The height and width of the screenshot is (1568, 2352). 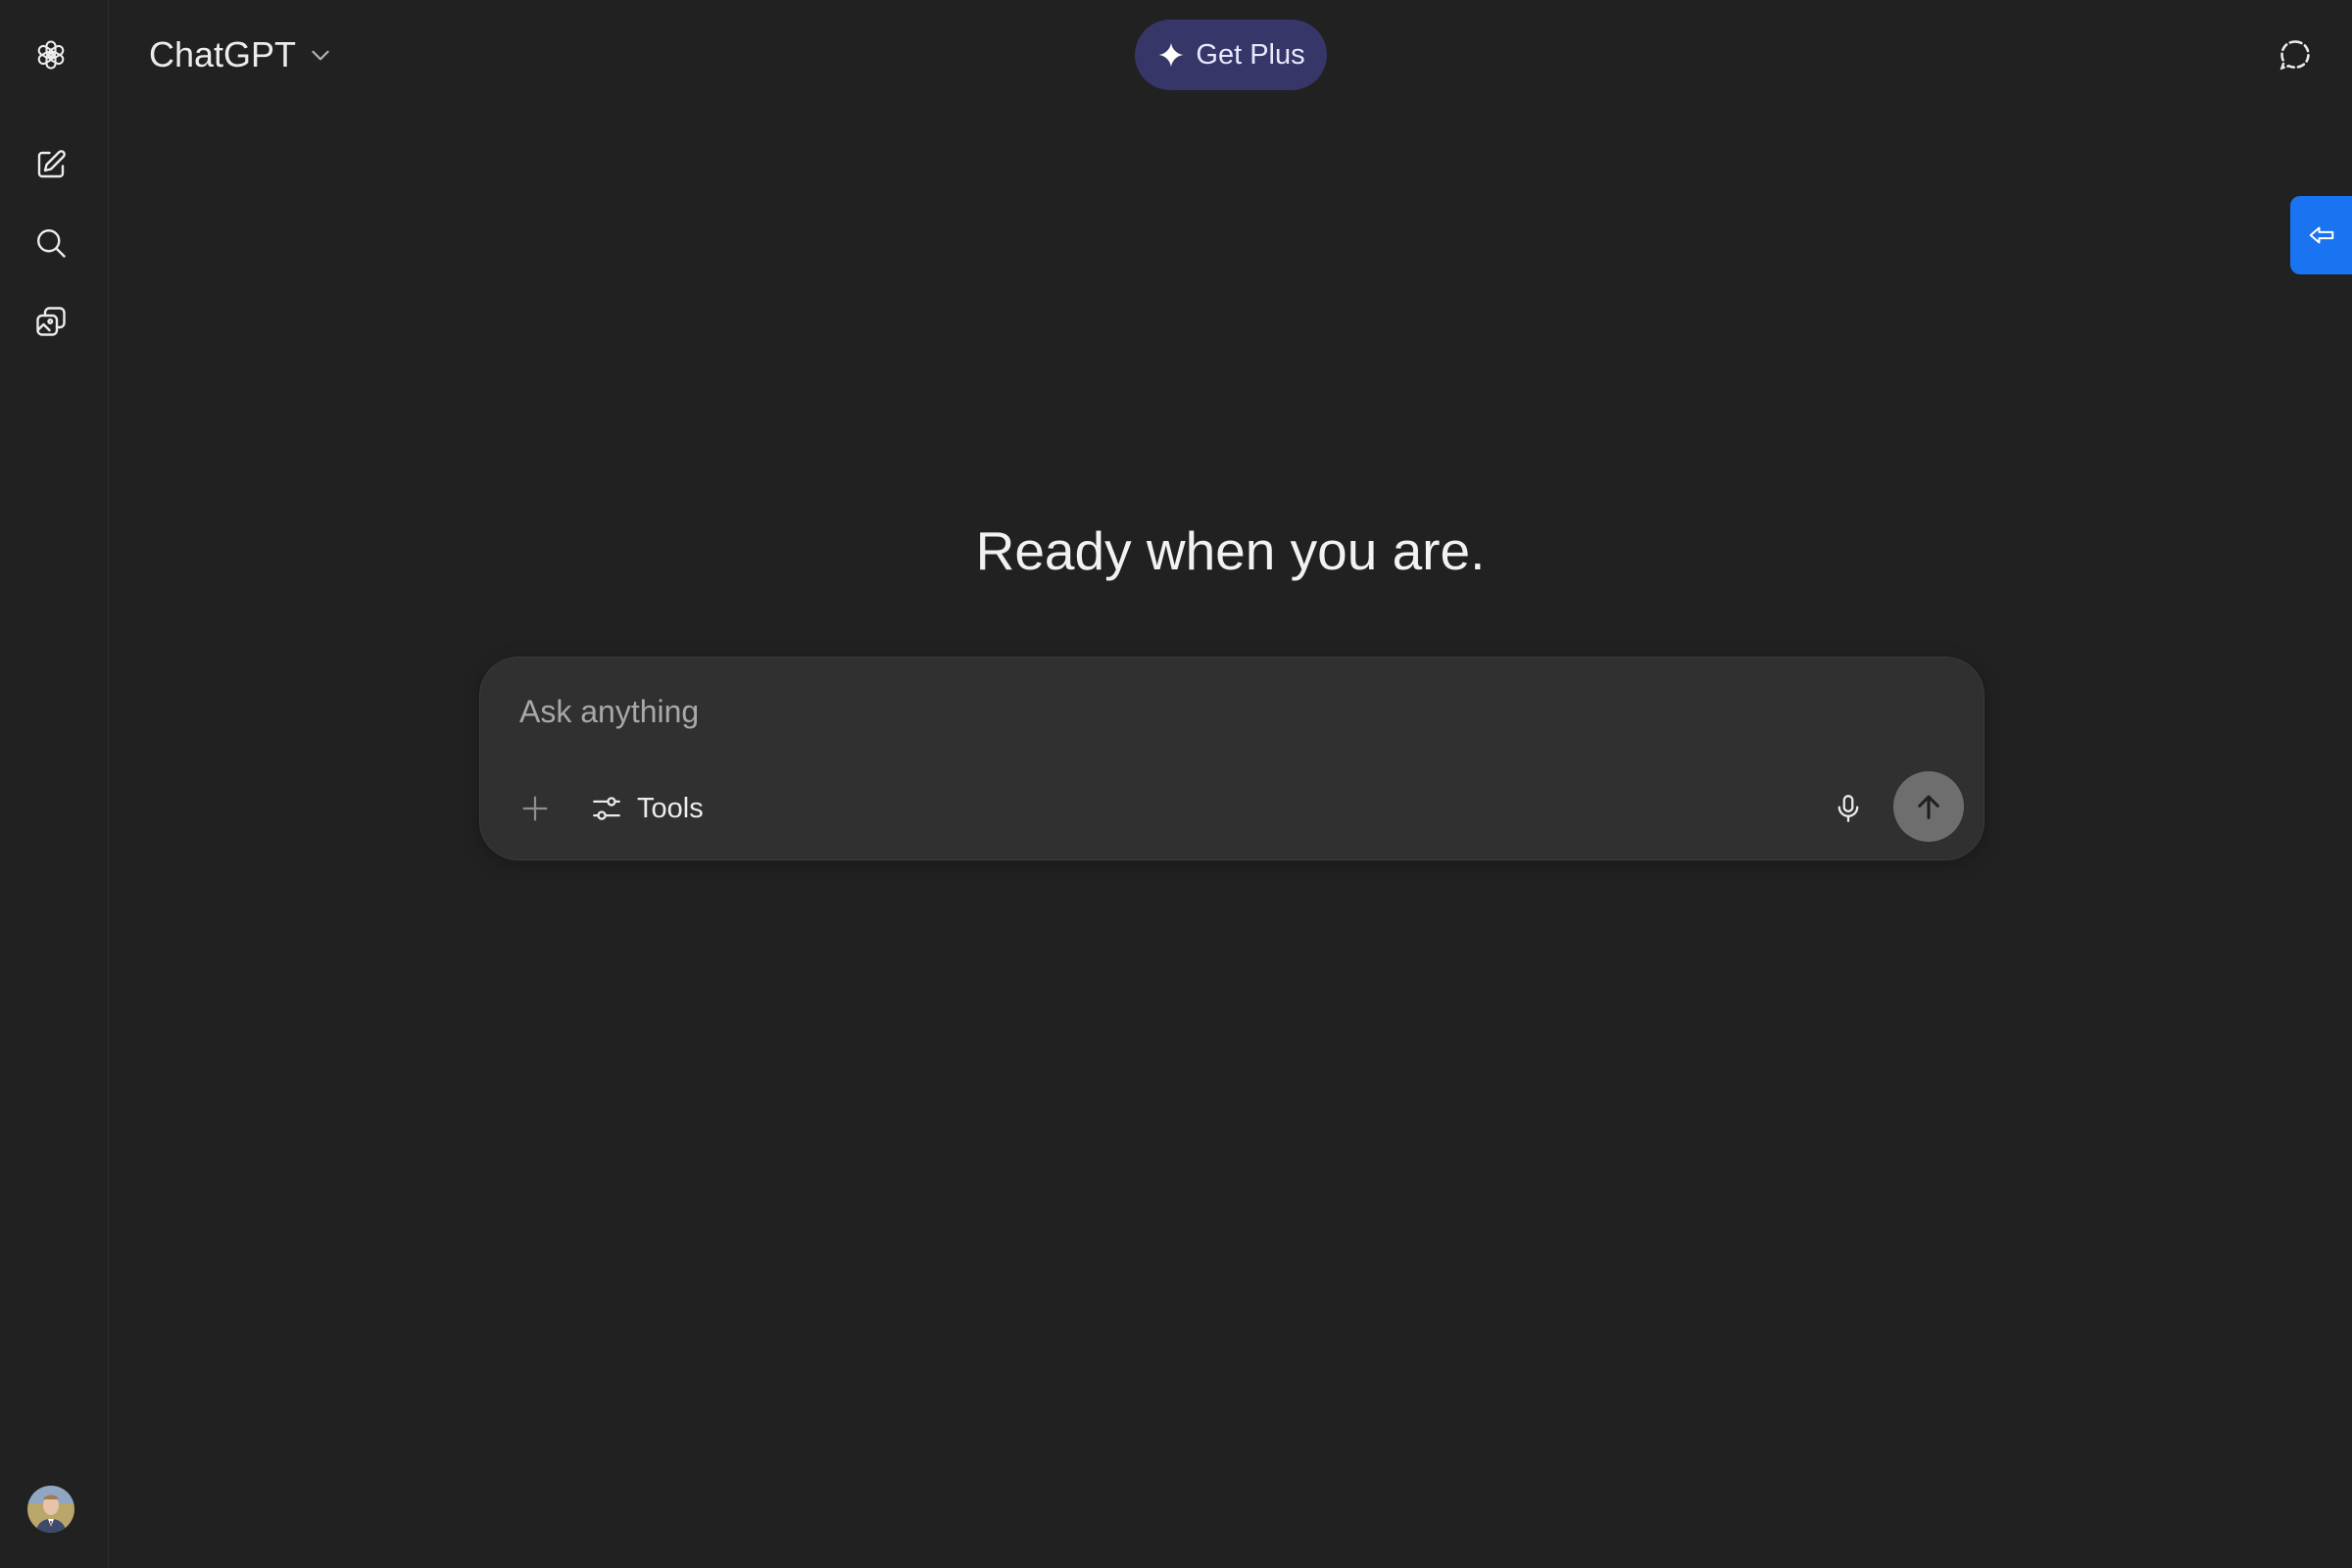 What do you see at coordinates (1230, 550) in the screenshot?
I see `page-headline: Ready when you are.` at bounding box center [1230, 550].